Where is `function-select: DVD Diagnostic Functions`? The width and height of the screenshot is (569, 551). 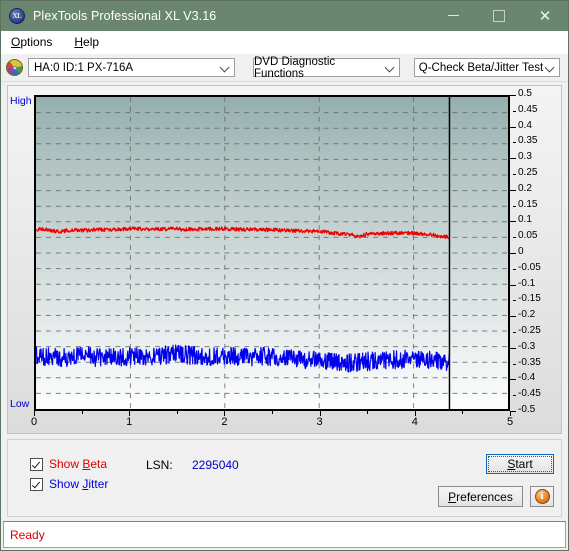
function-select: DVD Diagnostic Functions is located at coordinates (326, 67).